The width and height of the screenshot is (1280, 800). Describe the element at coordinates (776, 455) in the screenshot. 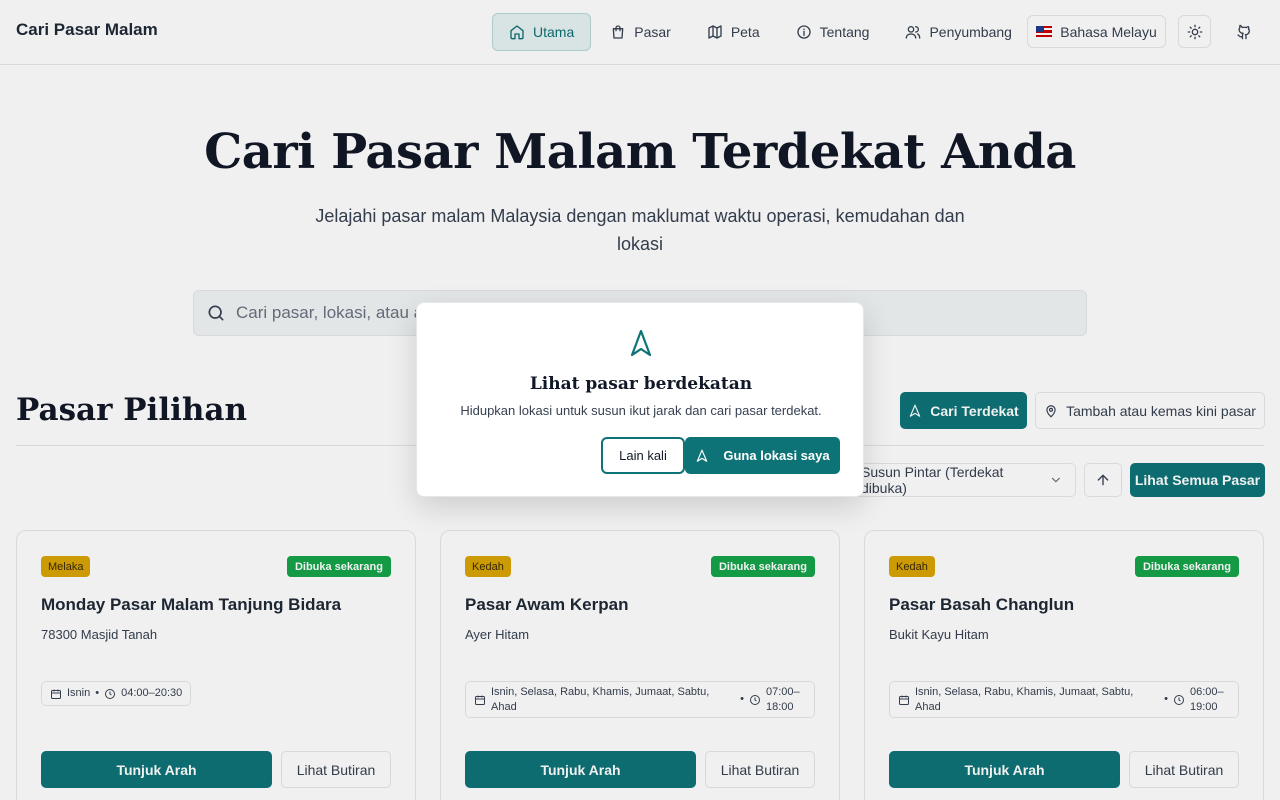

I see `use-location-label: Guna lokasi saya` at that location.